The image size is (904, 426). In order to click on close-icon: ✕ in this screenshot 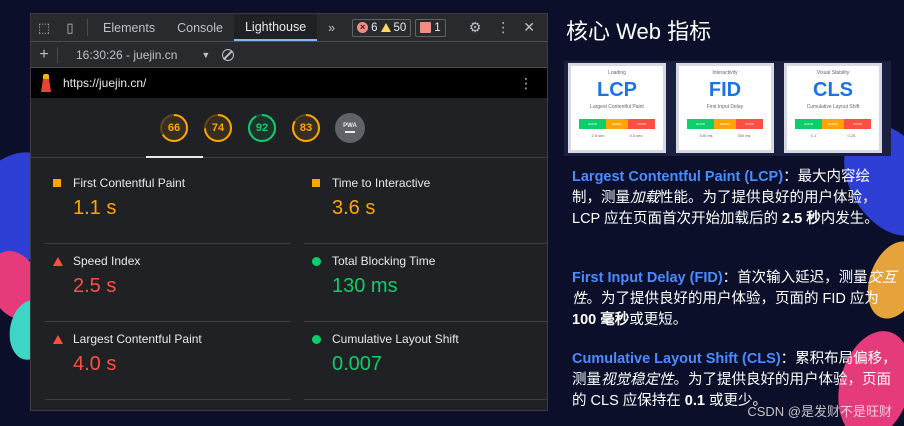, I will do `click(531, 27)`.